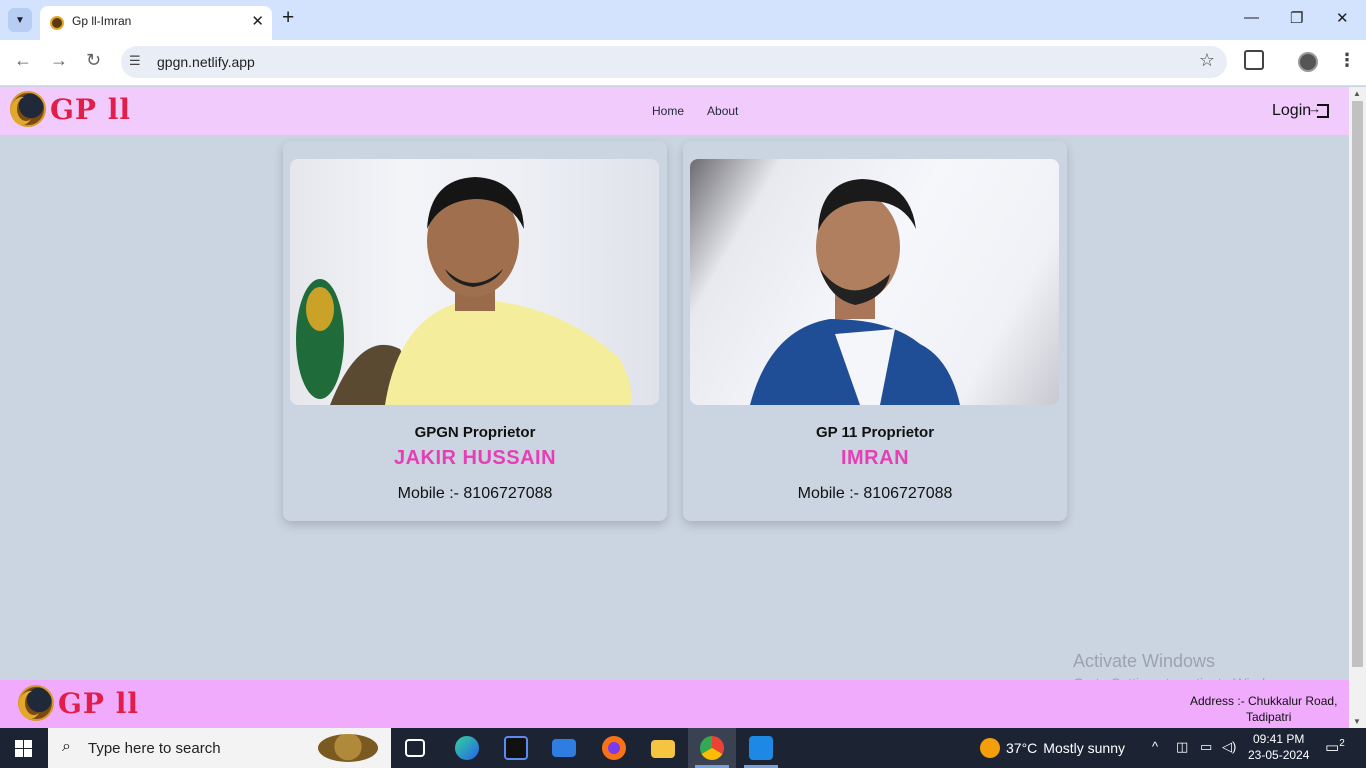  Describe the element at coordinates (1292, 110) in the screenshot. I see `login-label: Login` at that location.